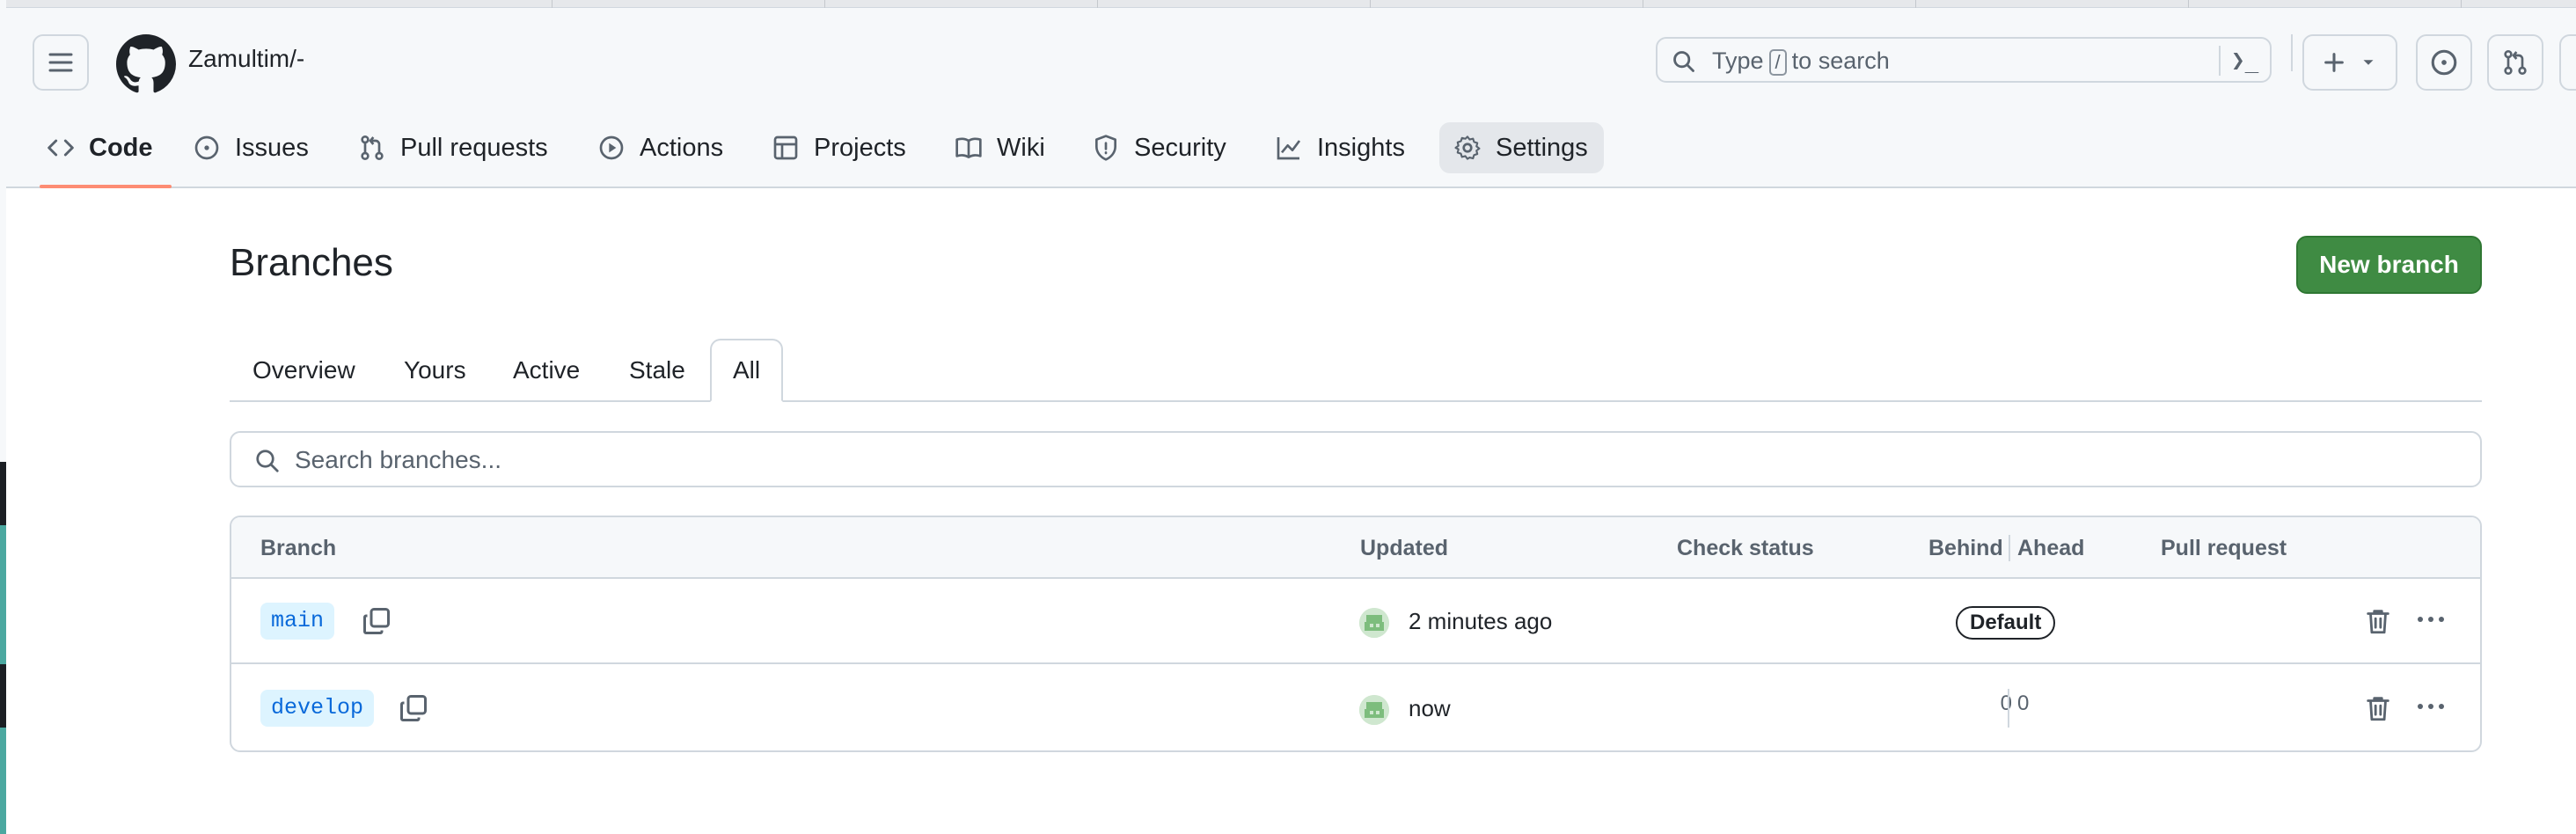  I want to click on new-branch-button: New branch, so click(2389, 265).